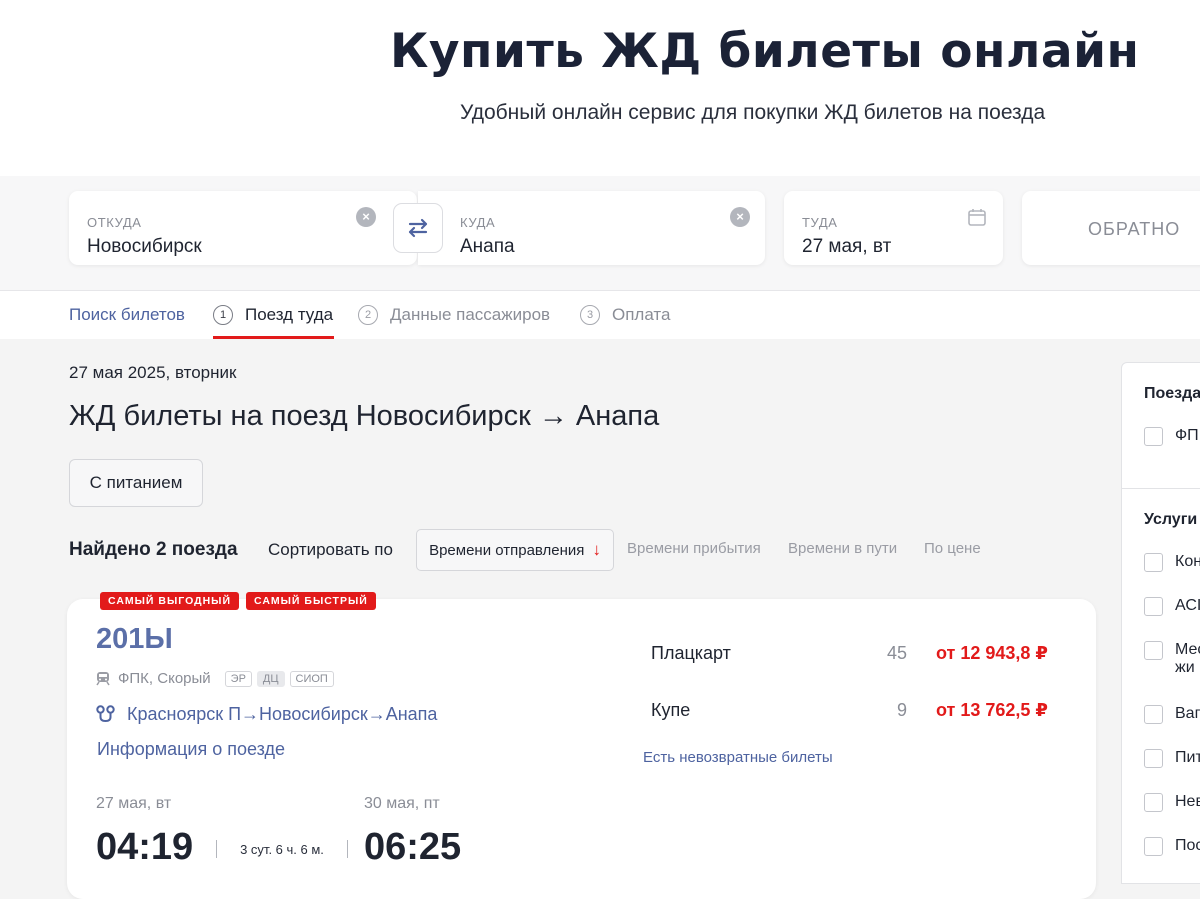 The width and height of the screenshot is (1200, 899). I want to click on carrier-row: ФПК, Скорый ЭР ДЦ СИОП, so click(217, 678).